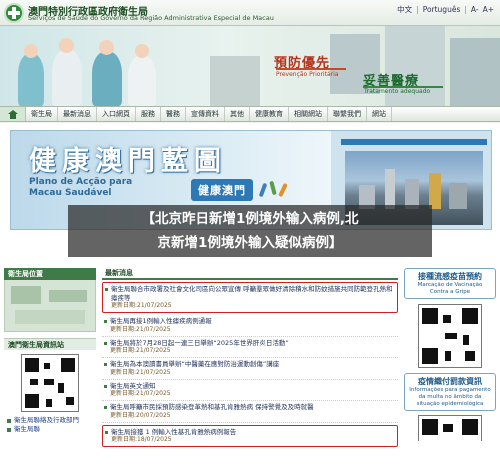 The image size is (500, 465). I want to click on language-switcher: 中文 | Português | A- A+, so click(445, 9).